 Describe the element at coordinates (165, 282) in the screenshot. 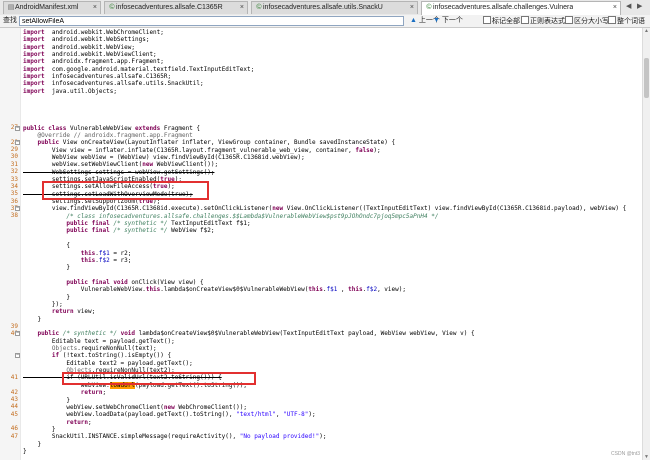

I see `code-token: onClick(View view) {` at that location.